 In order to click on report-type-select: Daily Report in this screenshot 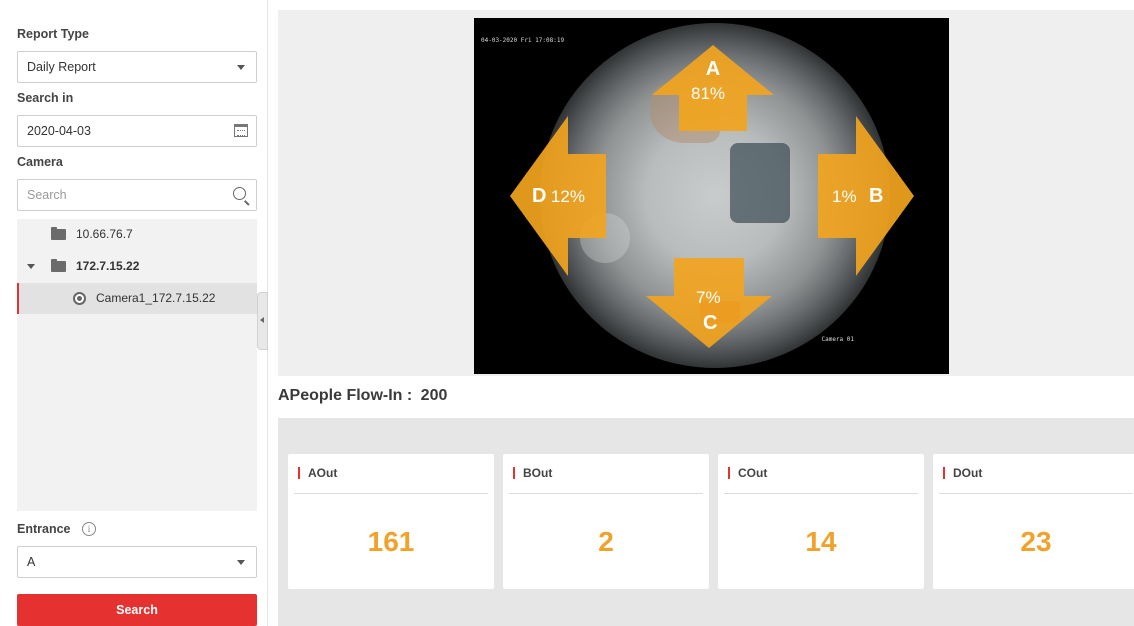, I will do `click(137, 67)`.